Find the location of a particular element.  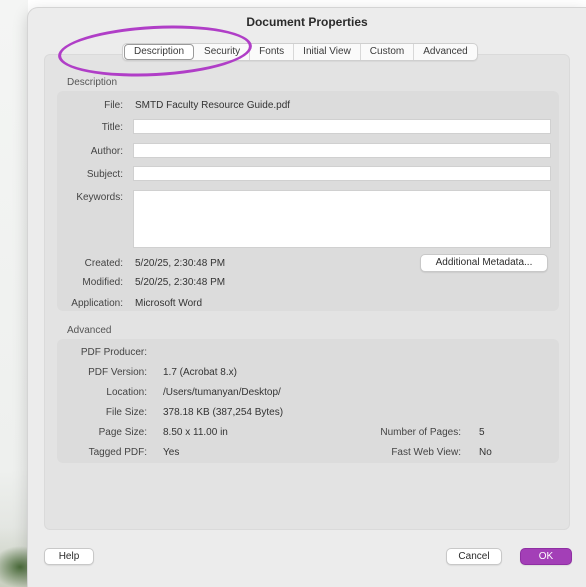

title-field is located at coordinates (342, 126).